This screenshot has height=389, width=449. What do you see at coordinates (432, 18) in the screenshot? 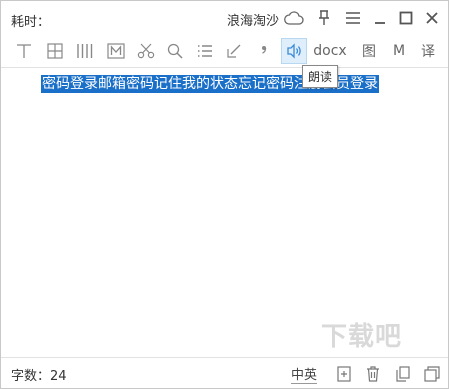
I see `close-icon` at bounding box center [432, 18].